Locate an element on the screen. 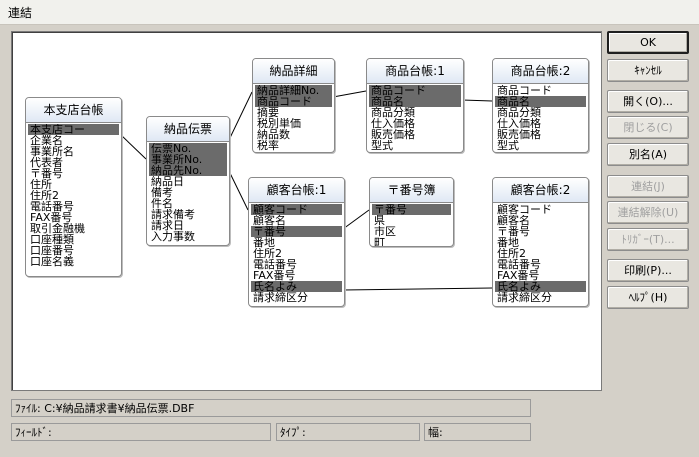 The width and height of the screenshot is (699, 457). table-field: 町 is located at coordinates (411, 241).